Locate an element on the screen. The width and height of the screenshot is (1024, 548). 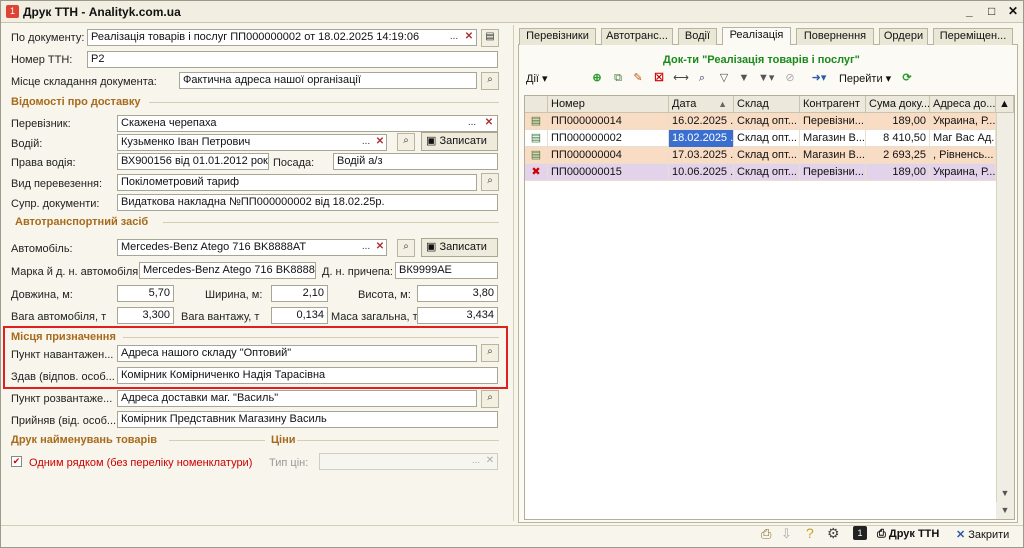
tab-perevoznyky: Перевізники is located at coordinates (557, 36).